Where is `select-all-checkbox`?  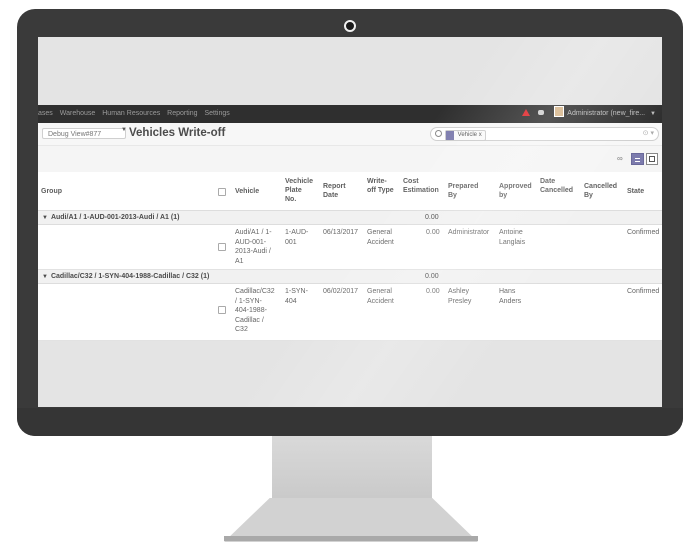
select-all-checkbox is located at coordinates (222, 192).